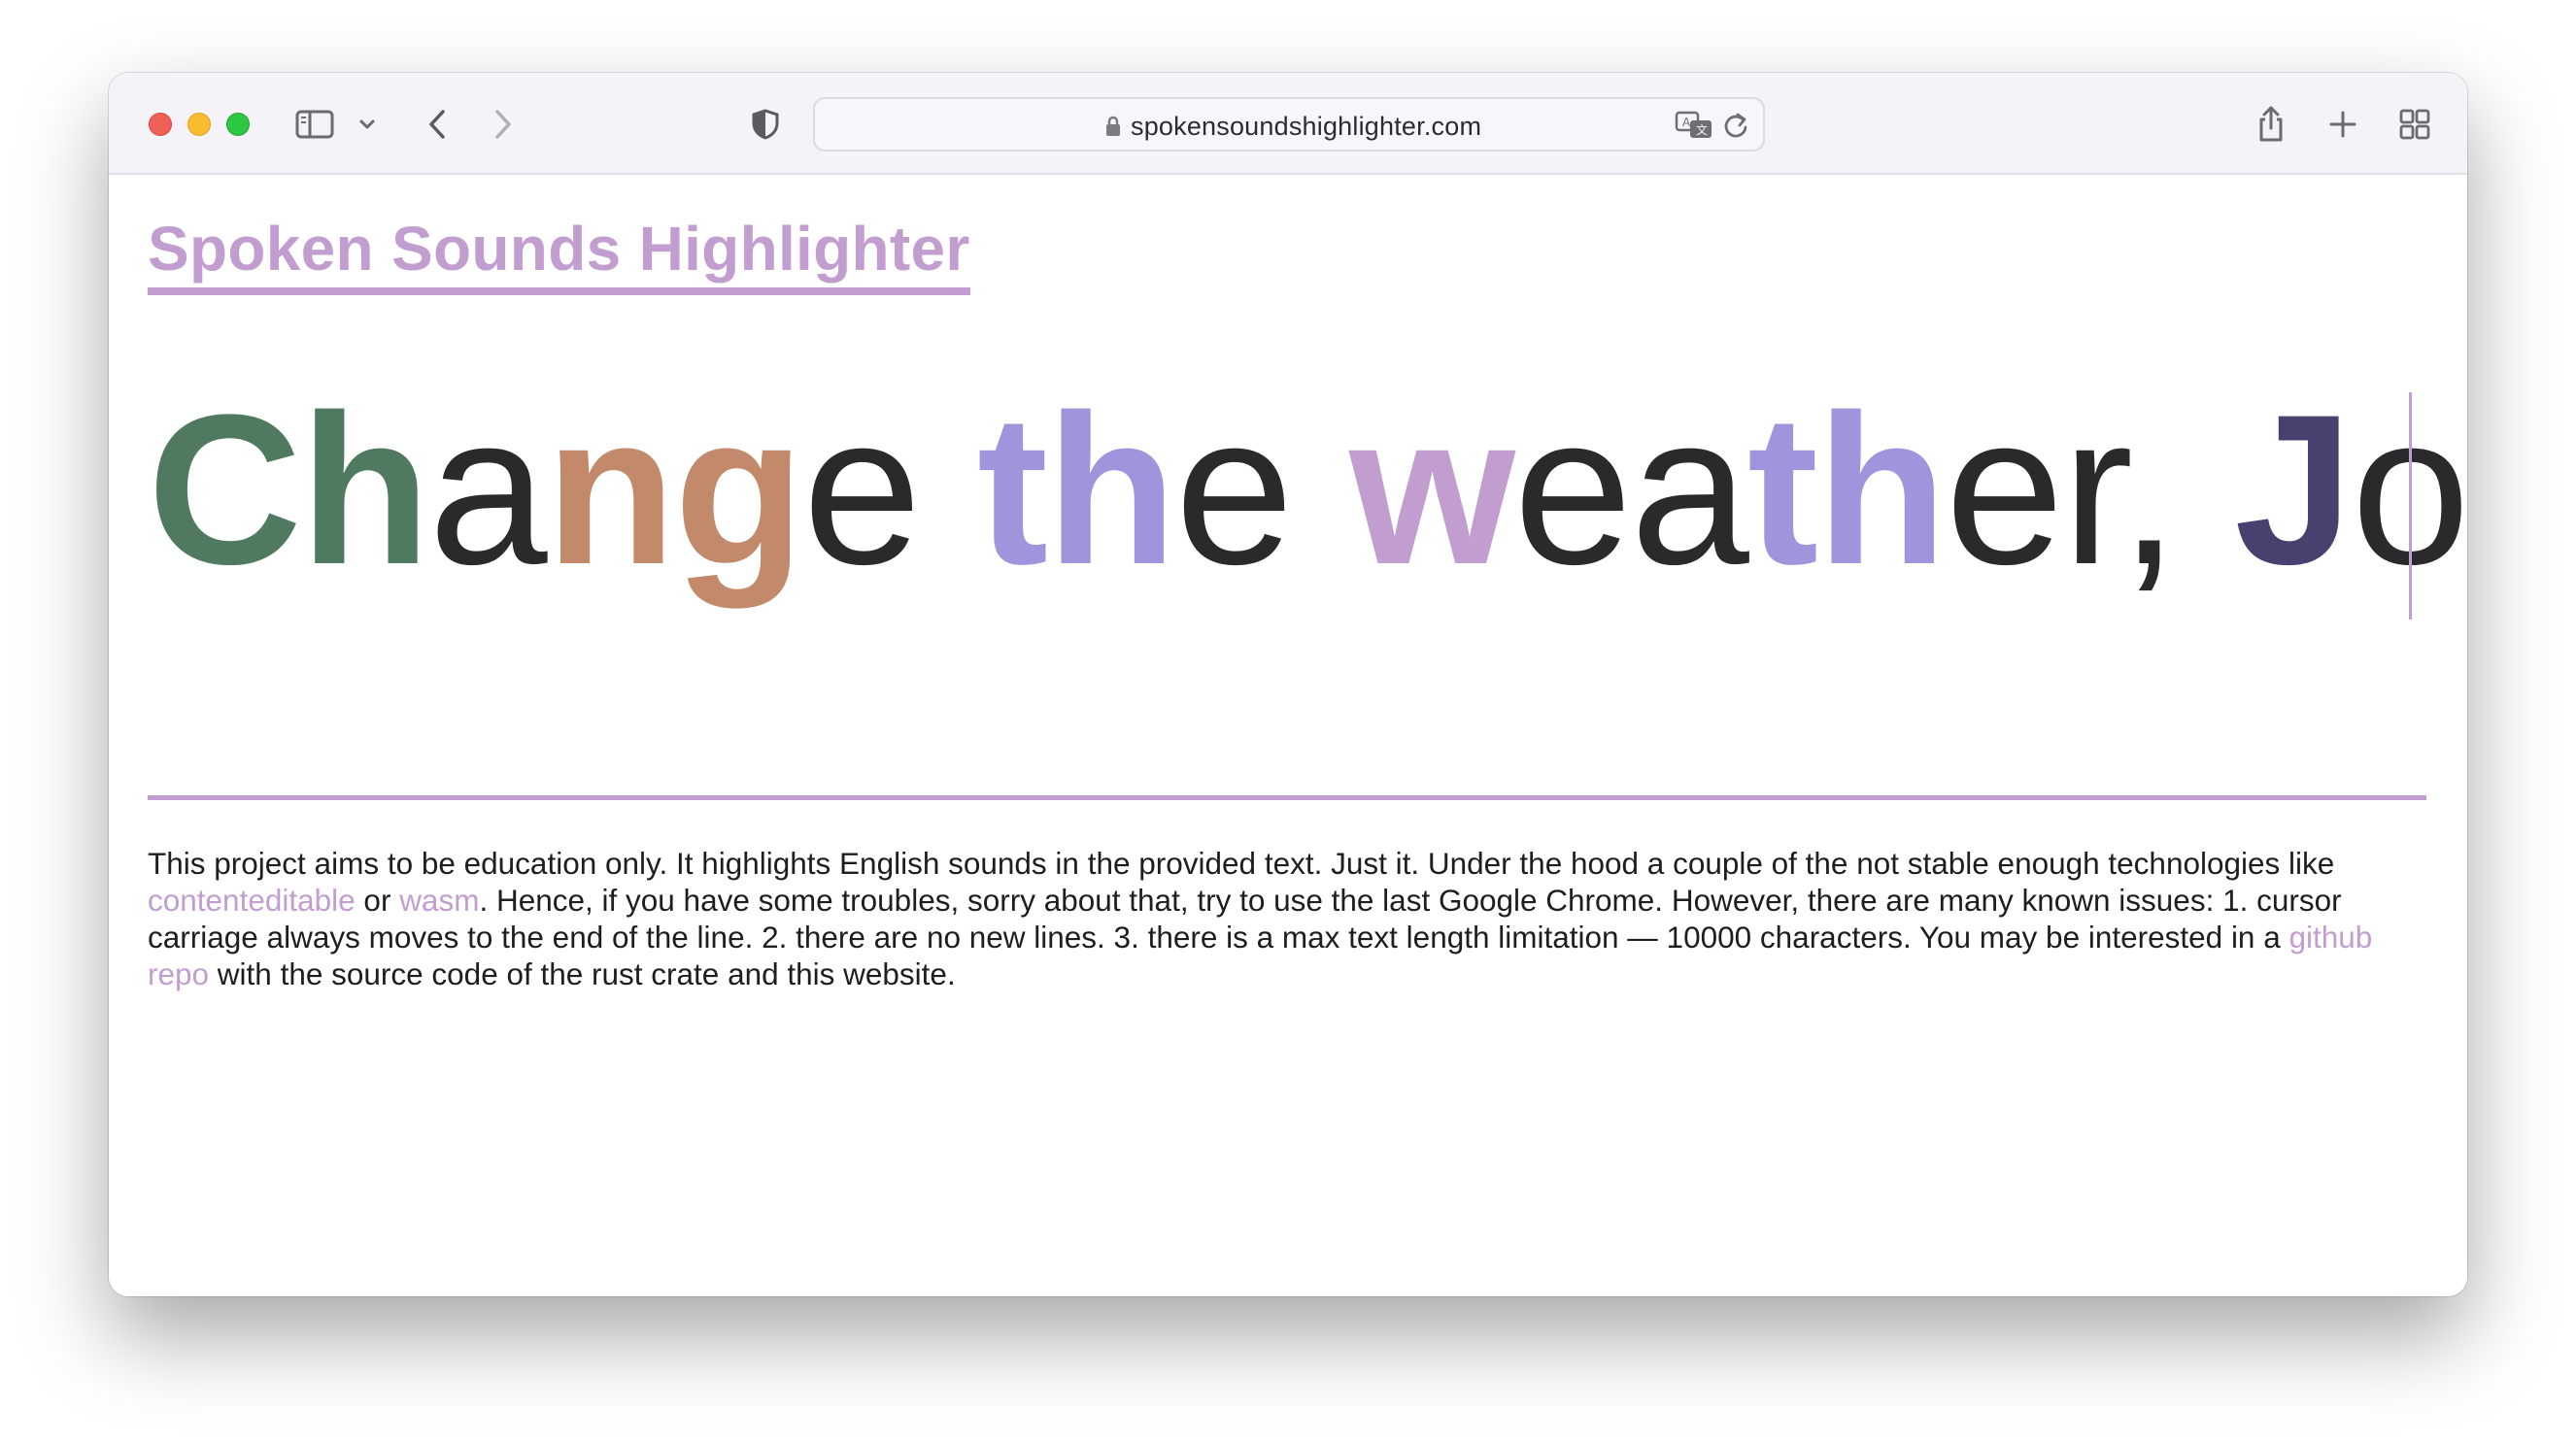  What do you see at coordinates (1631, 489) in the screenshot?
I see `plain-text-segment: ea` at bounding box center [1631, 489].